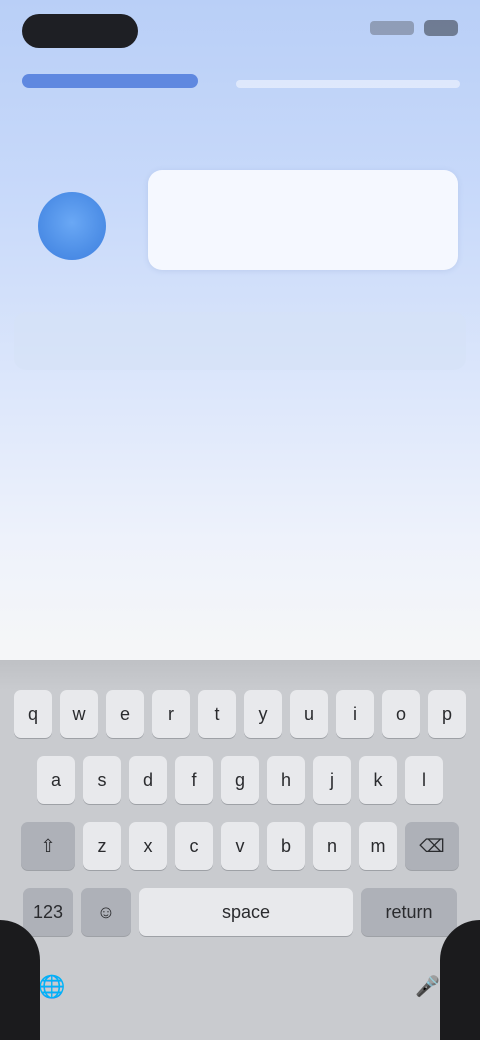  What do you see at coordinates (240, 996) in the screenshot?
I see `keyboard-bottom-bar: 🌐 🎤` at bounding box center [240, 996].